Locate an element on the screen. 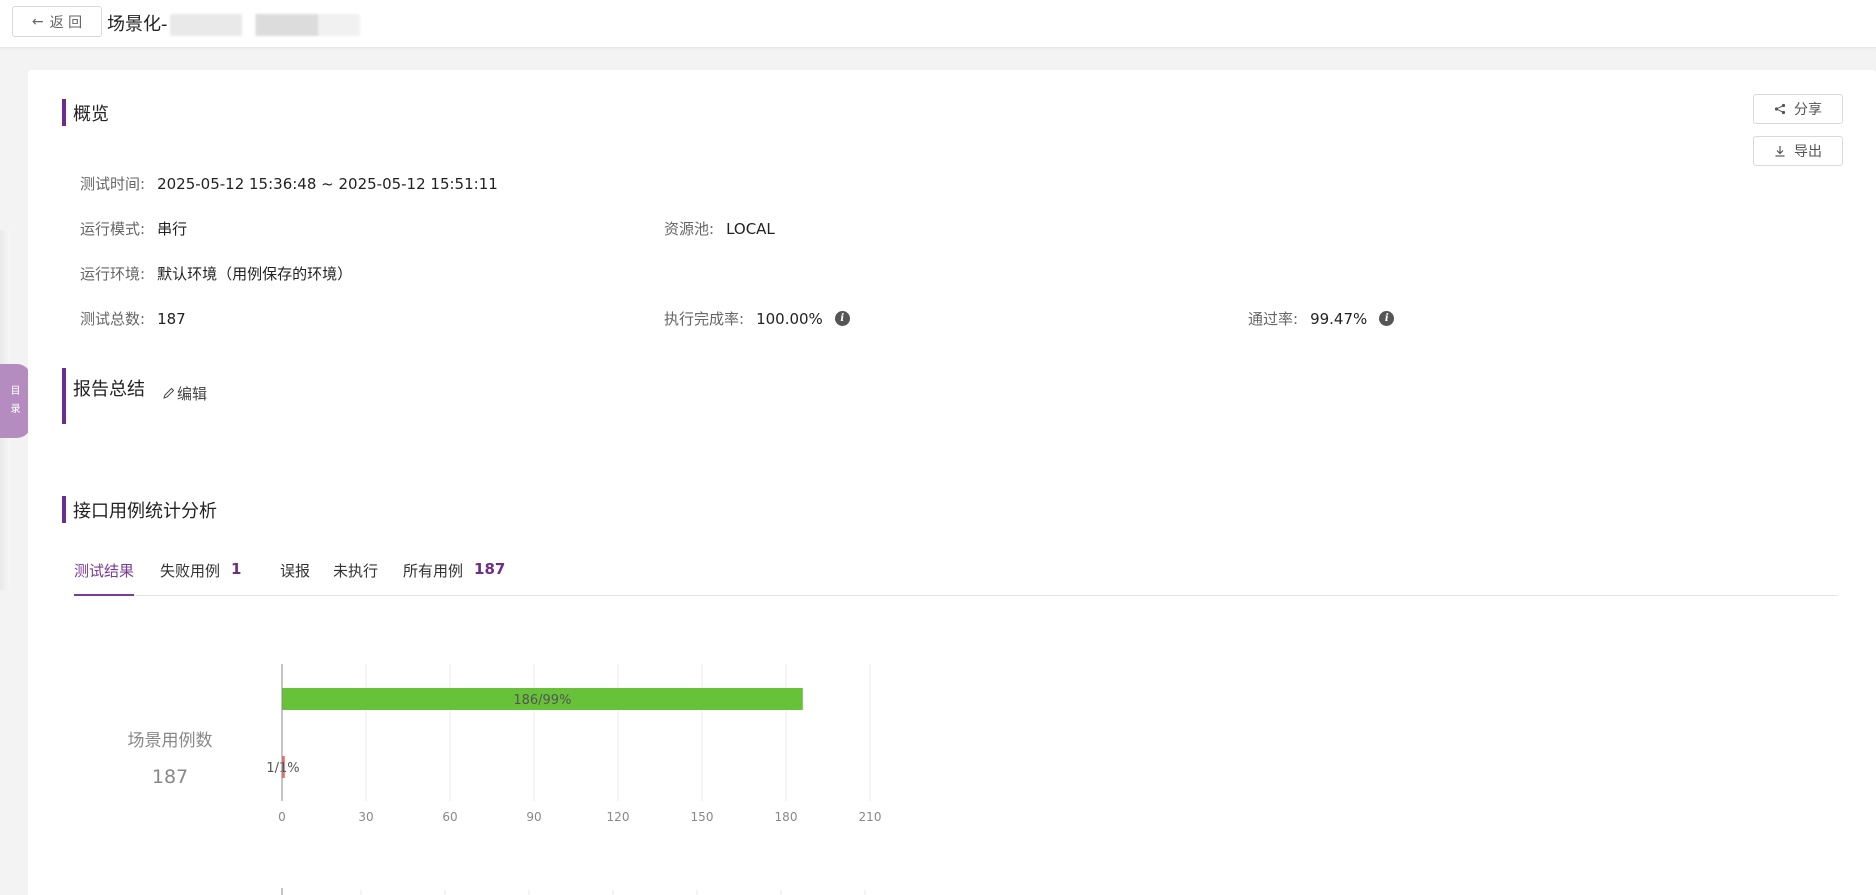 This screenshot has height=895, width=1876. chart-tick-label: 150 is located at coordinates (702, 817).